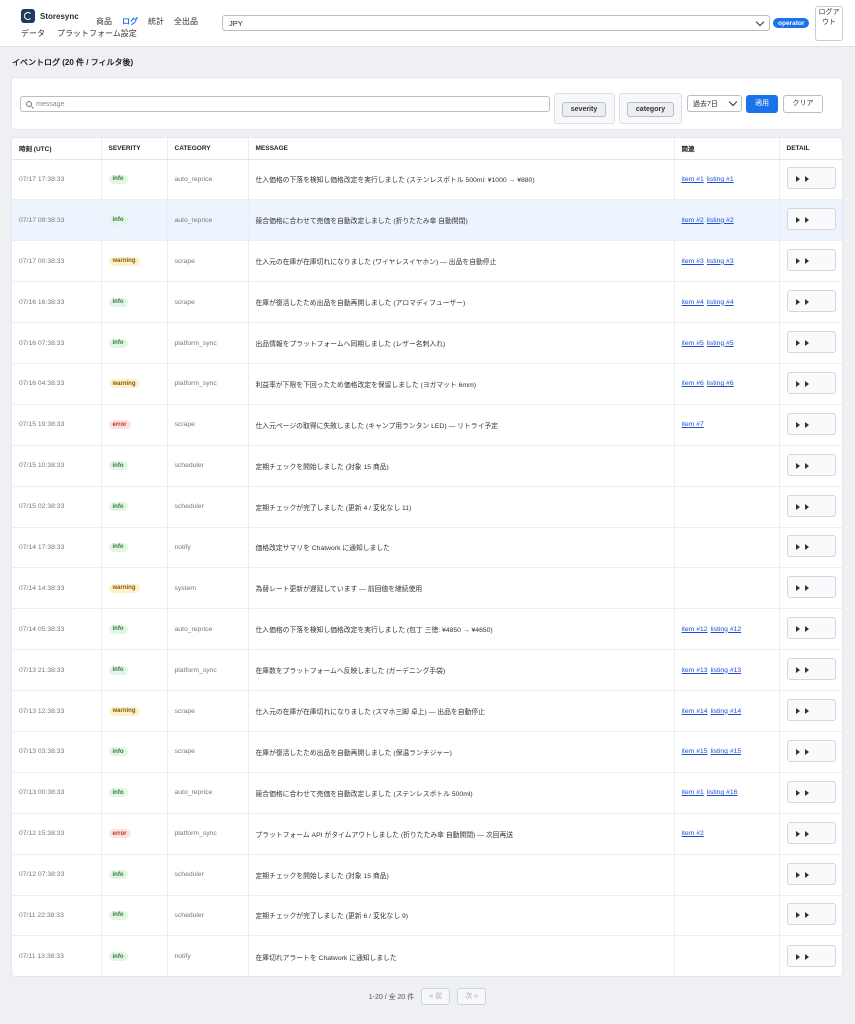 This screenshot has height=1024, width=855. Describe the element at coordinates (695, 670) in the screenshot. I see `item-link: item #13` at that location.